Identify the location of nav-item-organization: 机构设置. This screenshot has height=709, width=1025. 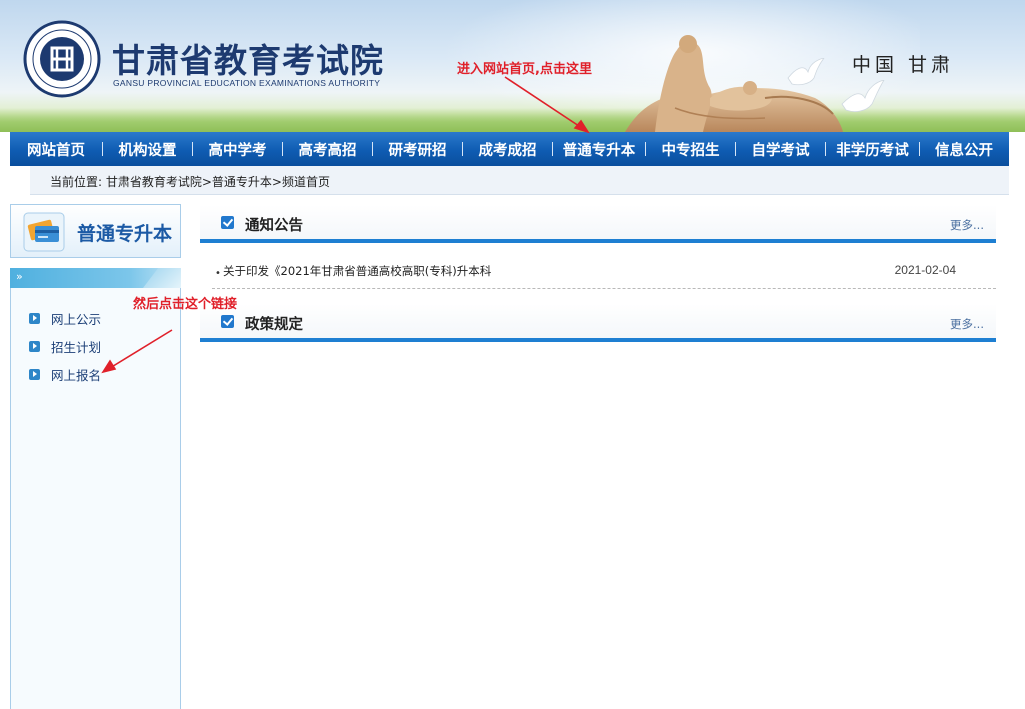
(147, 149).